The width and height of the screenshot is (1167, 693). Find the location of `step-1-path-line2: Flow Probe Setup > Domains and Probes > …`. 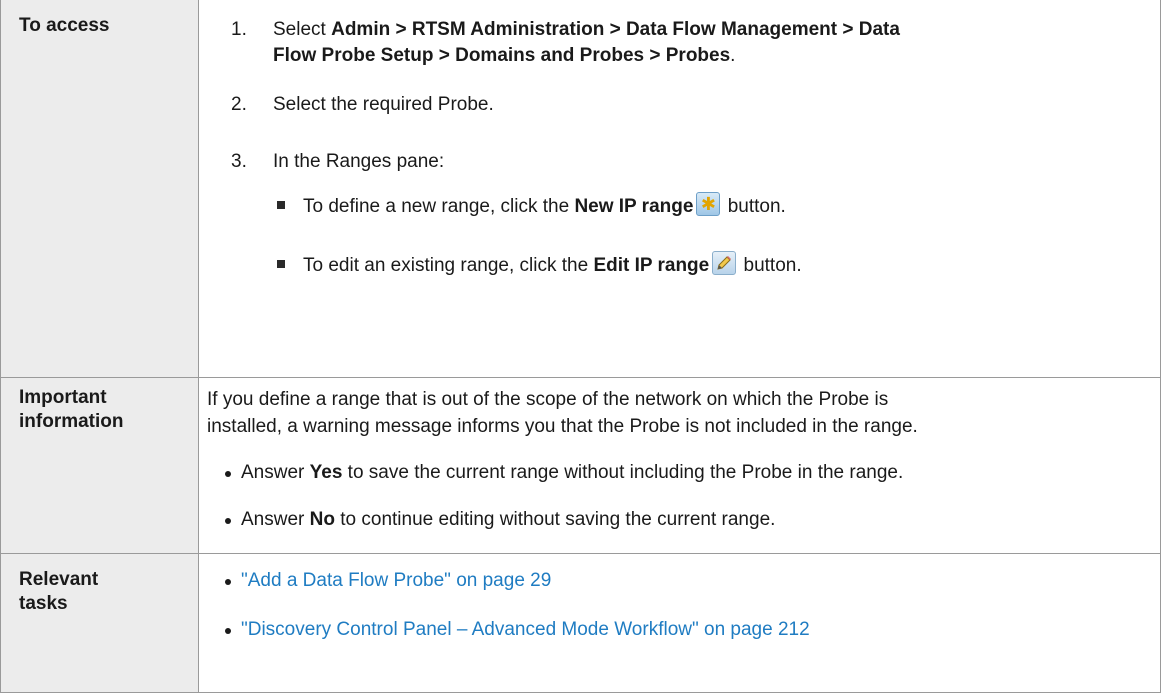

step-1-path-line2: Flow Probe Setup > Domains and Probes > … is located at coordinates (502, 55).